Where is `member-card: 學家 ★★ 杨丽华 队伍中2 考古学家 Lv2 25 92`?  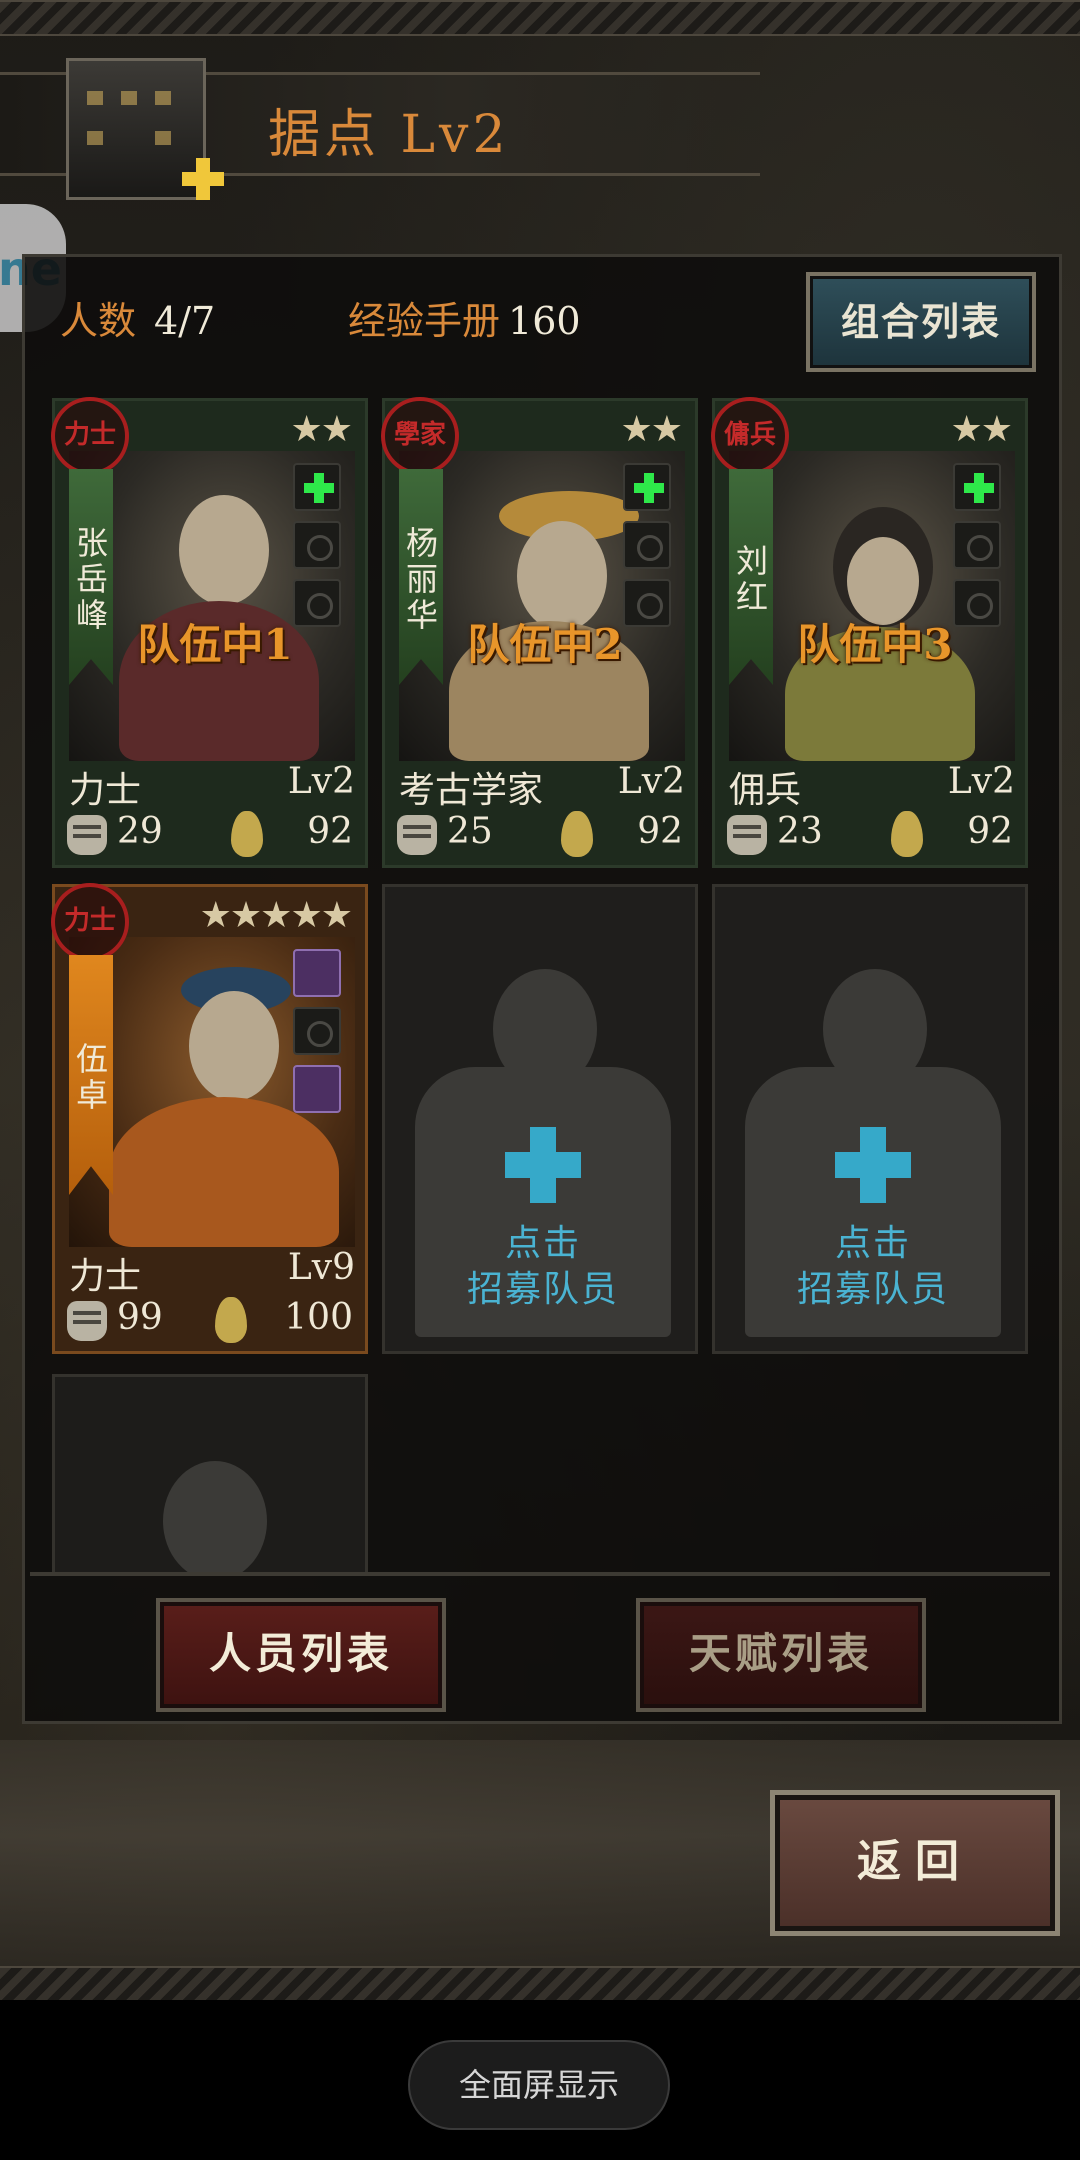 member-card: 學家 ★★ 杨丽华 队伍中2 考古学家 Lv2 25 92 is located at coordinates (539, 632).